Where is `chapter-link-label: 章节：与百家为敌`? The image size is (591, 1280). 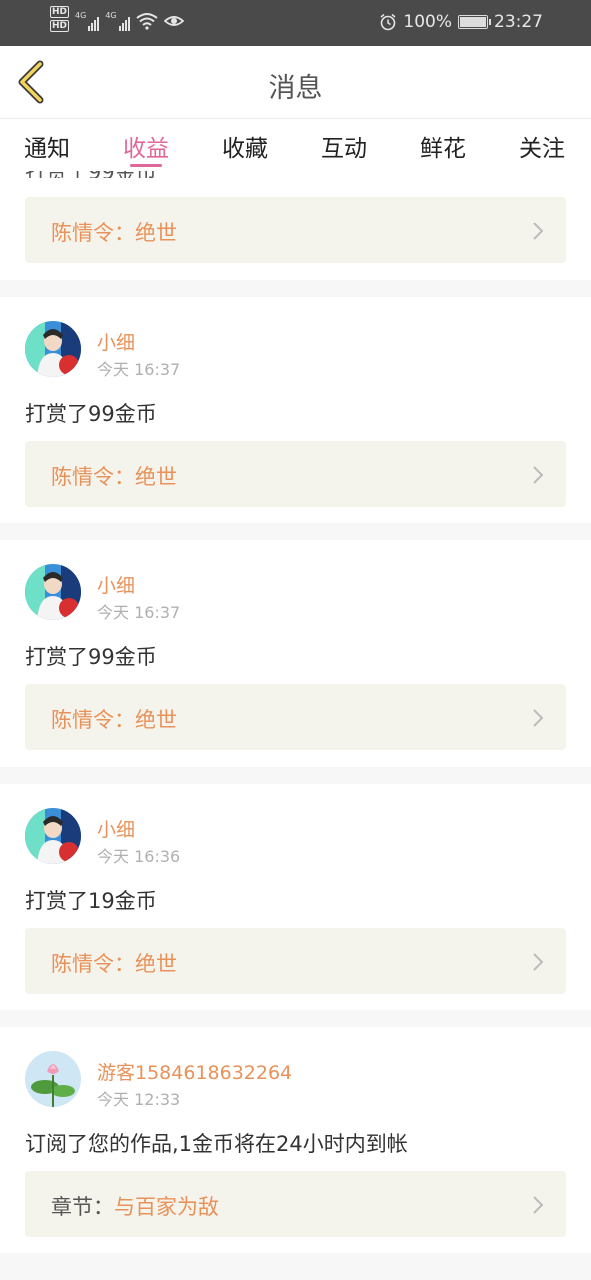 chapter-link-label: 章节：与百家为敌 is located at coordinates (135, 1206).